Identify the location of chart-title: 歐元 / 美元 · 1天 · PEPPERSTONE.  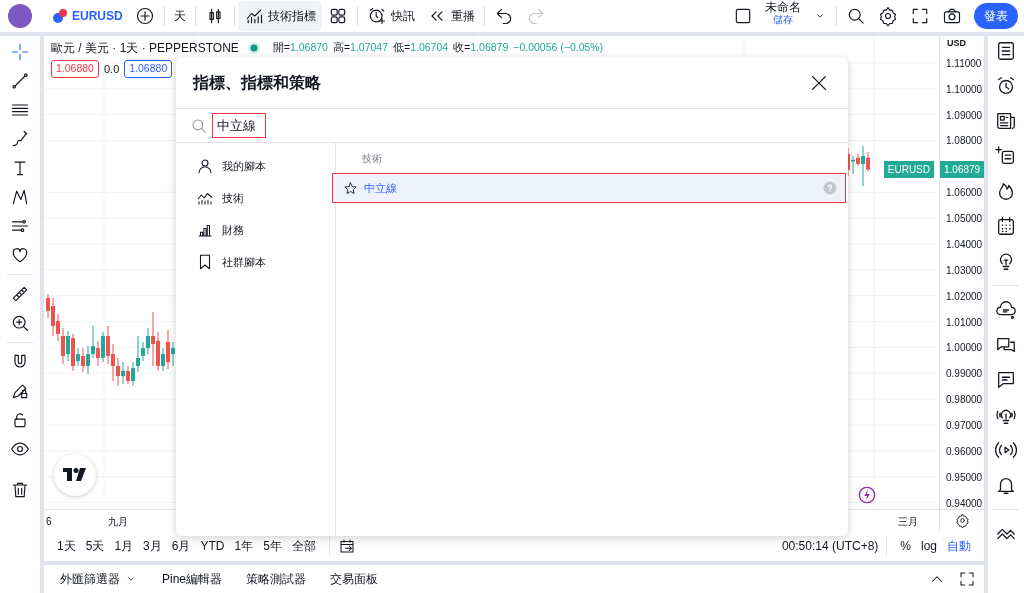
(145, 48).